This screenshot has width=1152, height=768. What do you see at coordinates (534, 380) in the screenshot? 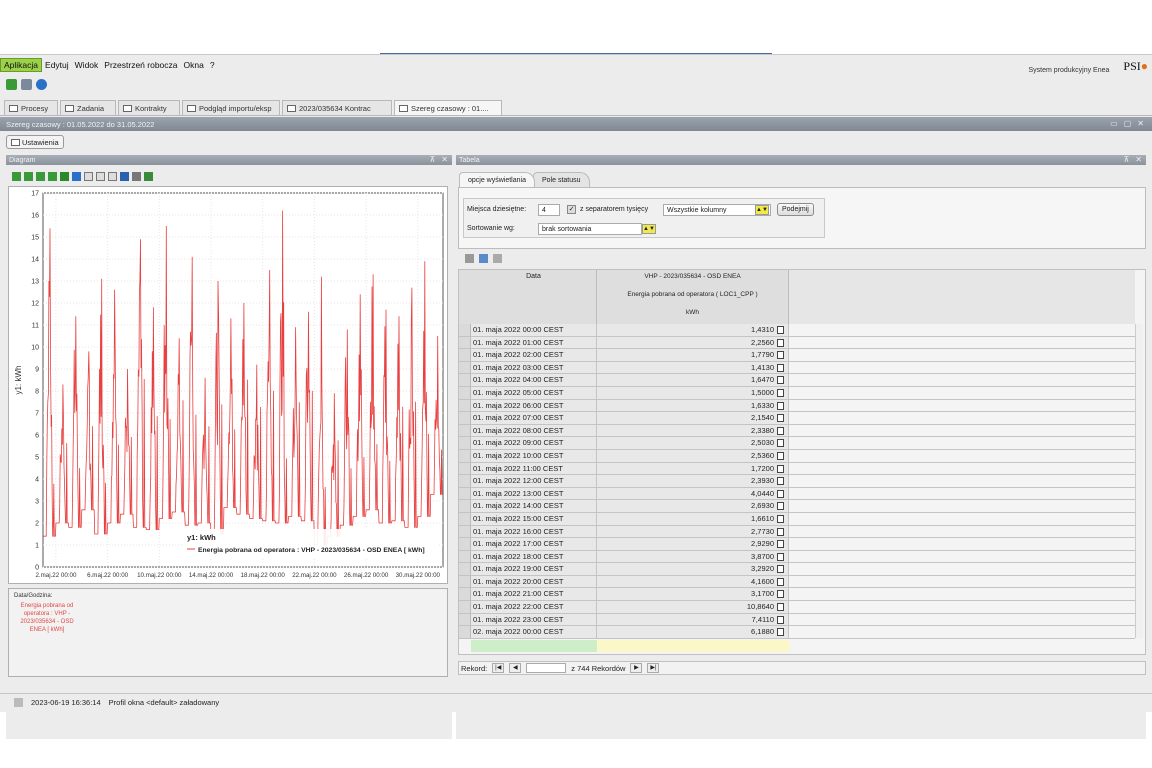
I see `date-cell: 01. maja 2022 04:00 CEST` at bounding box center [534, 380].